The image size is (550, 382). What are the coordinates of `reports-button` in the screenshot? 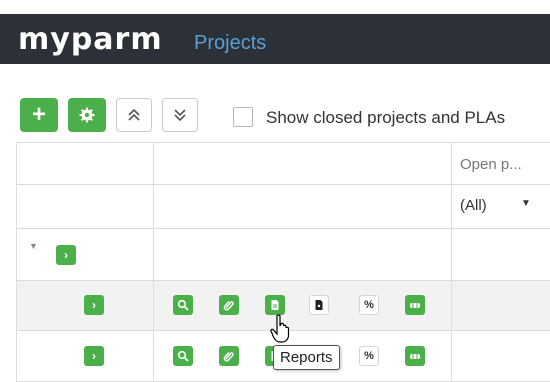 It's located at (275, 305).